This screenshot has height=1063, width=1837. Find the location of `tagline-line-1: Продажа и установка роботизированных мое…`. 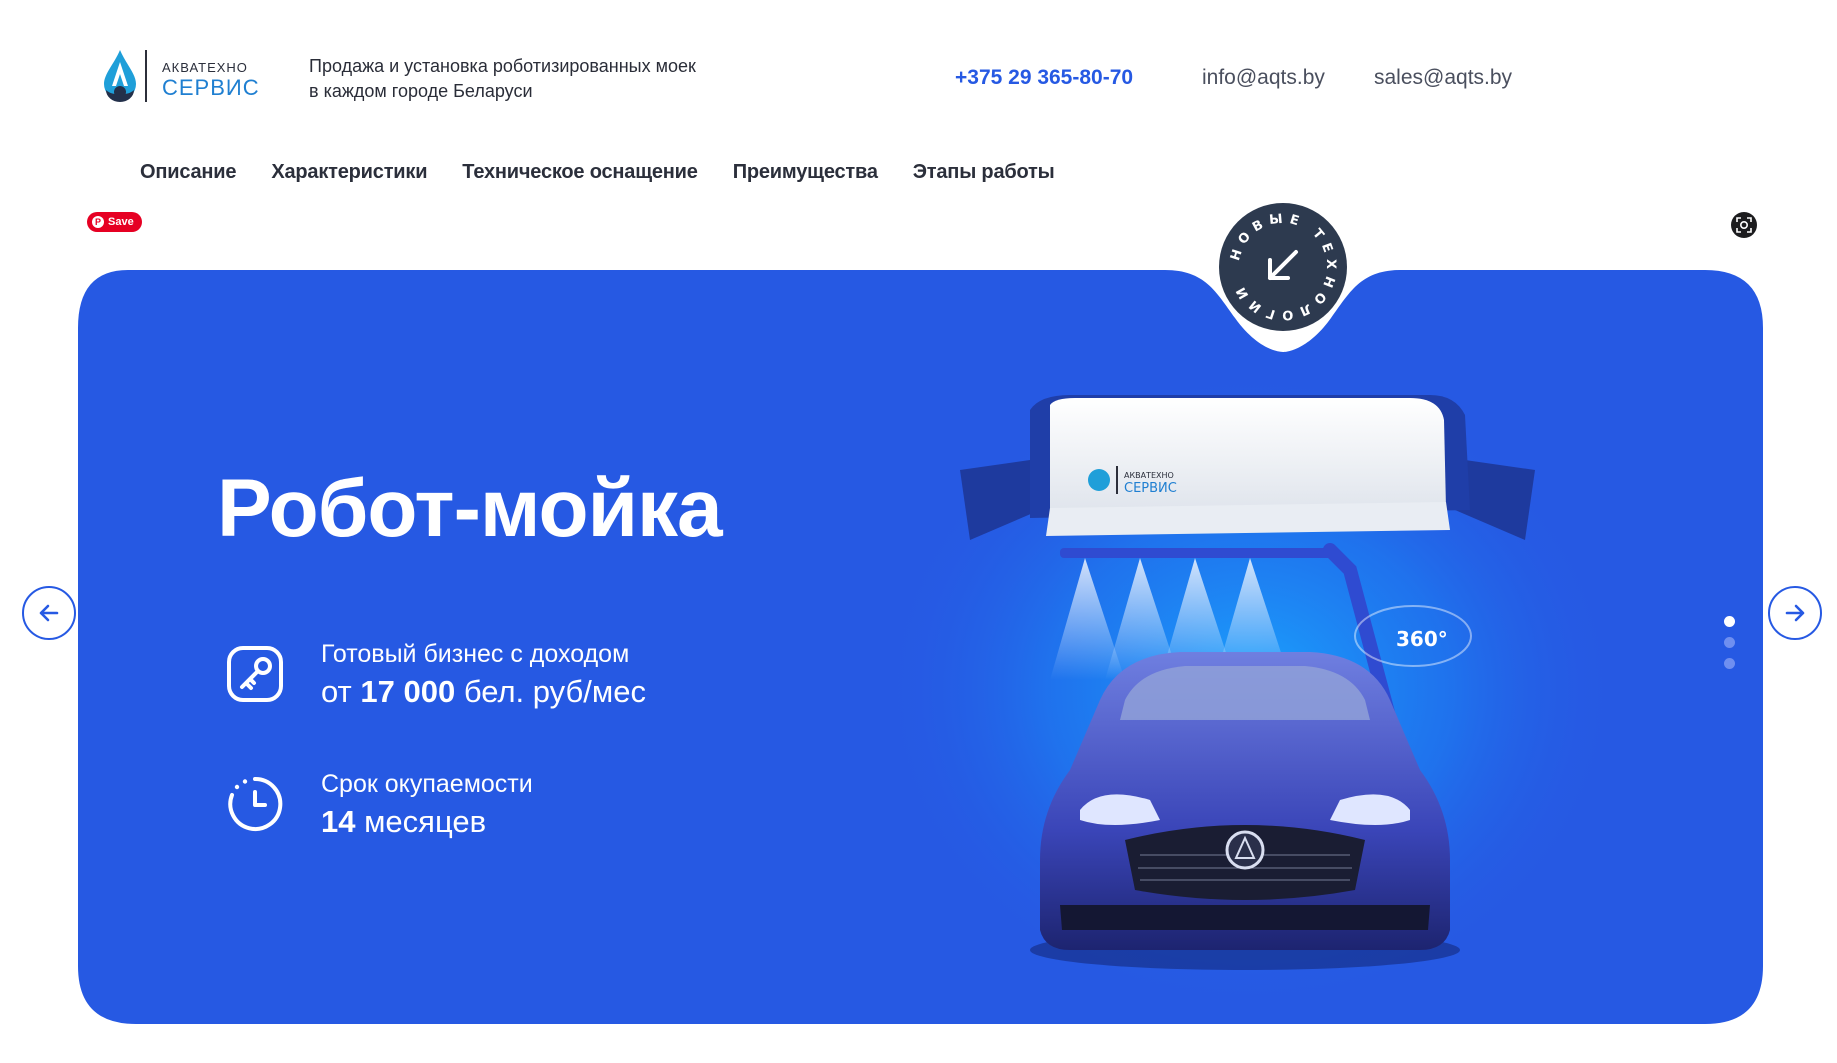

tagline-line-1: Продажа и установка роботизированных мое… is located at coordinates (502, 66).